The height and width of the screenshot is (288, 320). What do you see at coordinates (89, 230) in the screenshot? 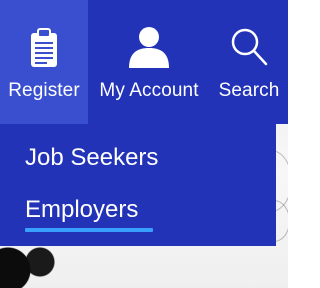
I see `selected-item-underline` at bounding box center [89, 230].